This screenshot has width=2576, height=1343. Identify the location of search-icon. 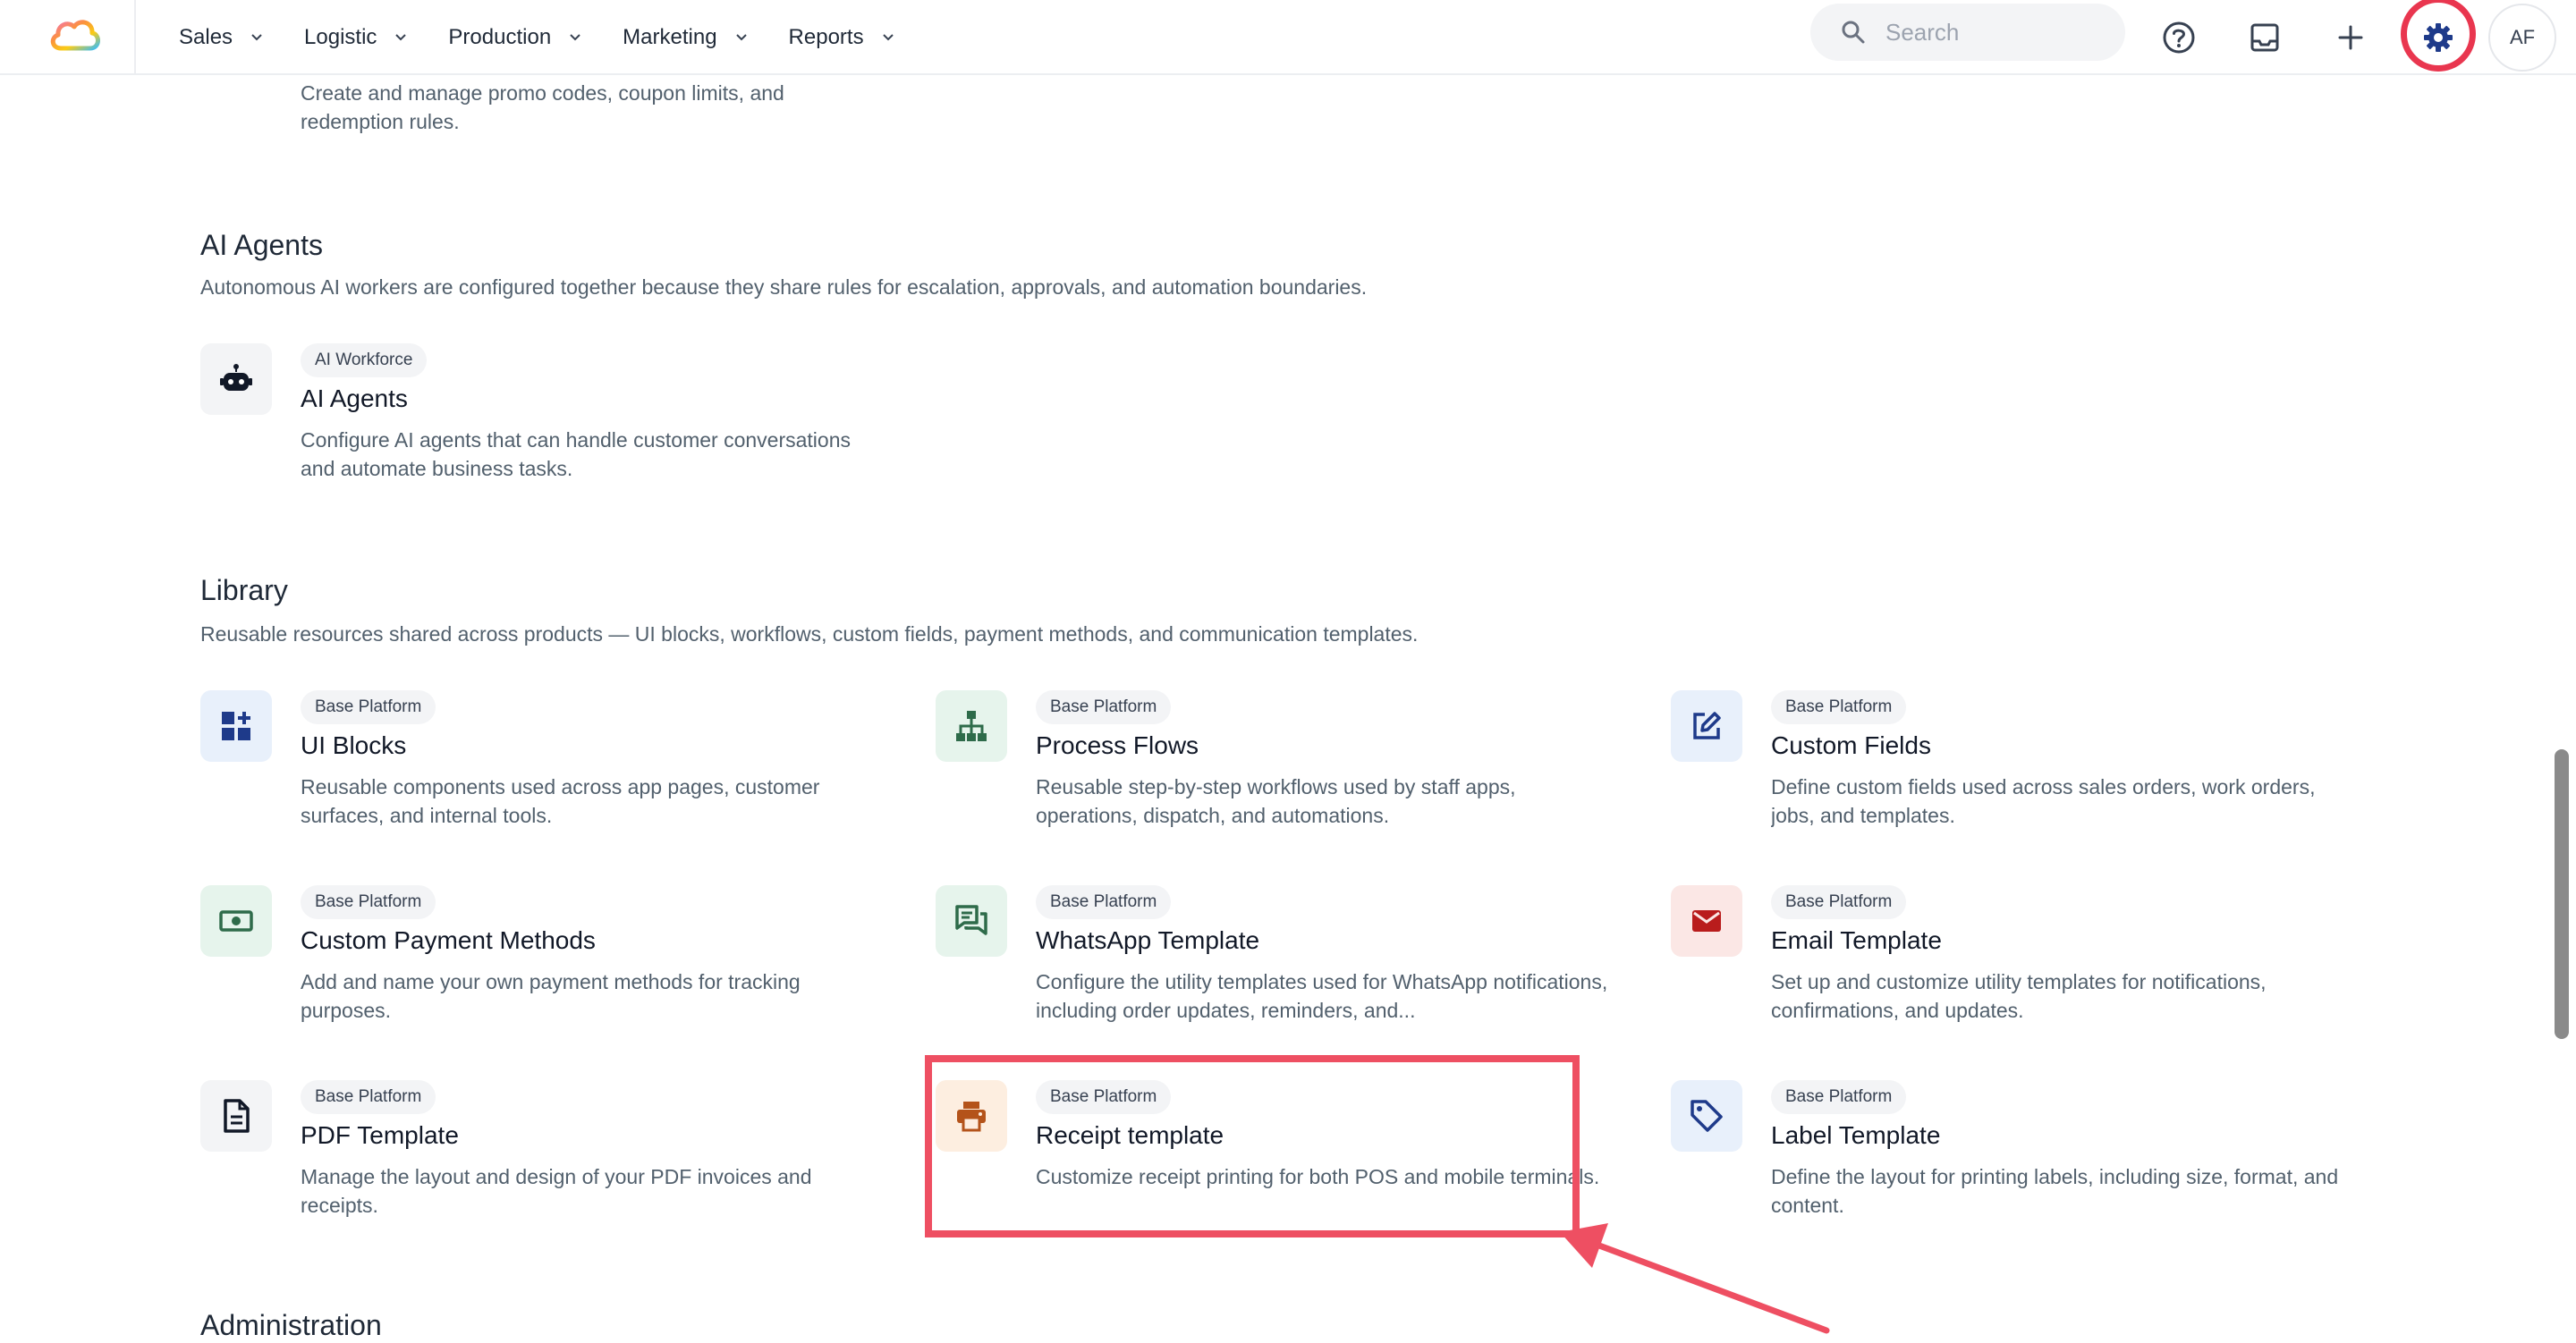
(1853, 32).